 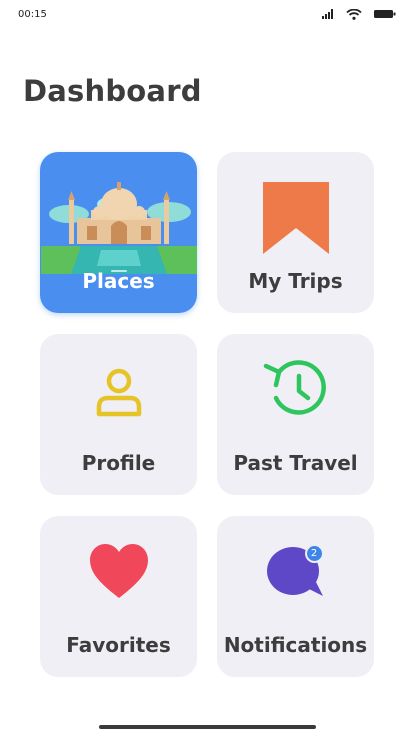 What do you see at coordinates (118, 571) in the screenshot?
I see `heart-icon` at bounding box center [118, 571].